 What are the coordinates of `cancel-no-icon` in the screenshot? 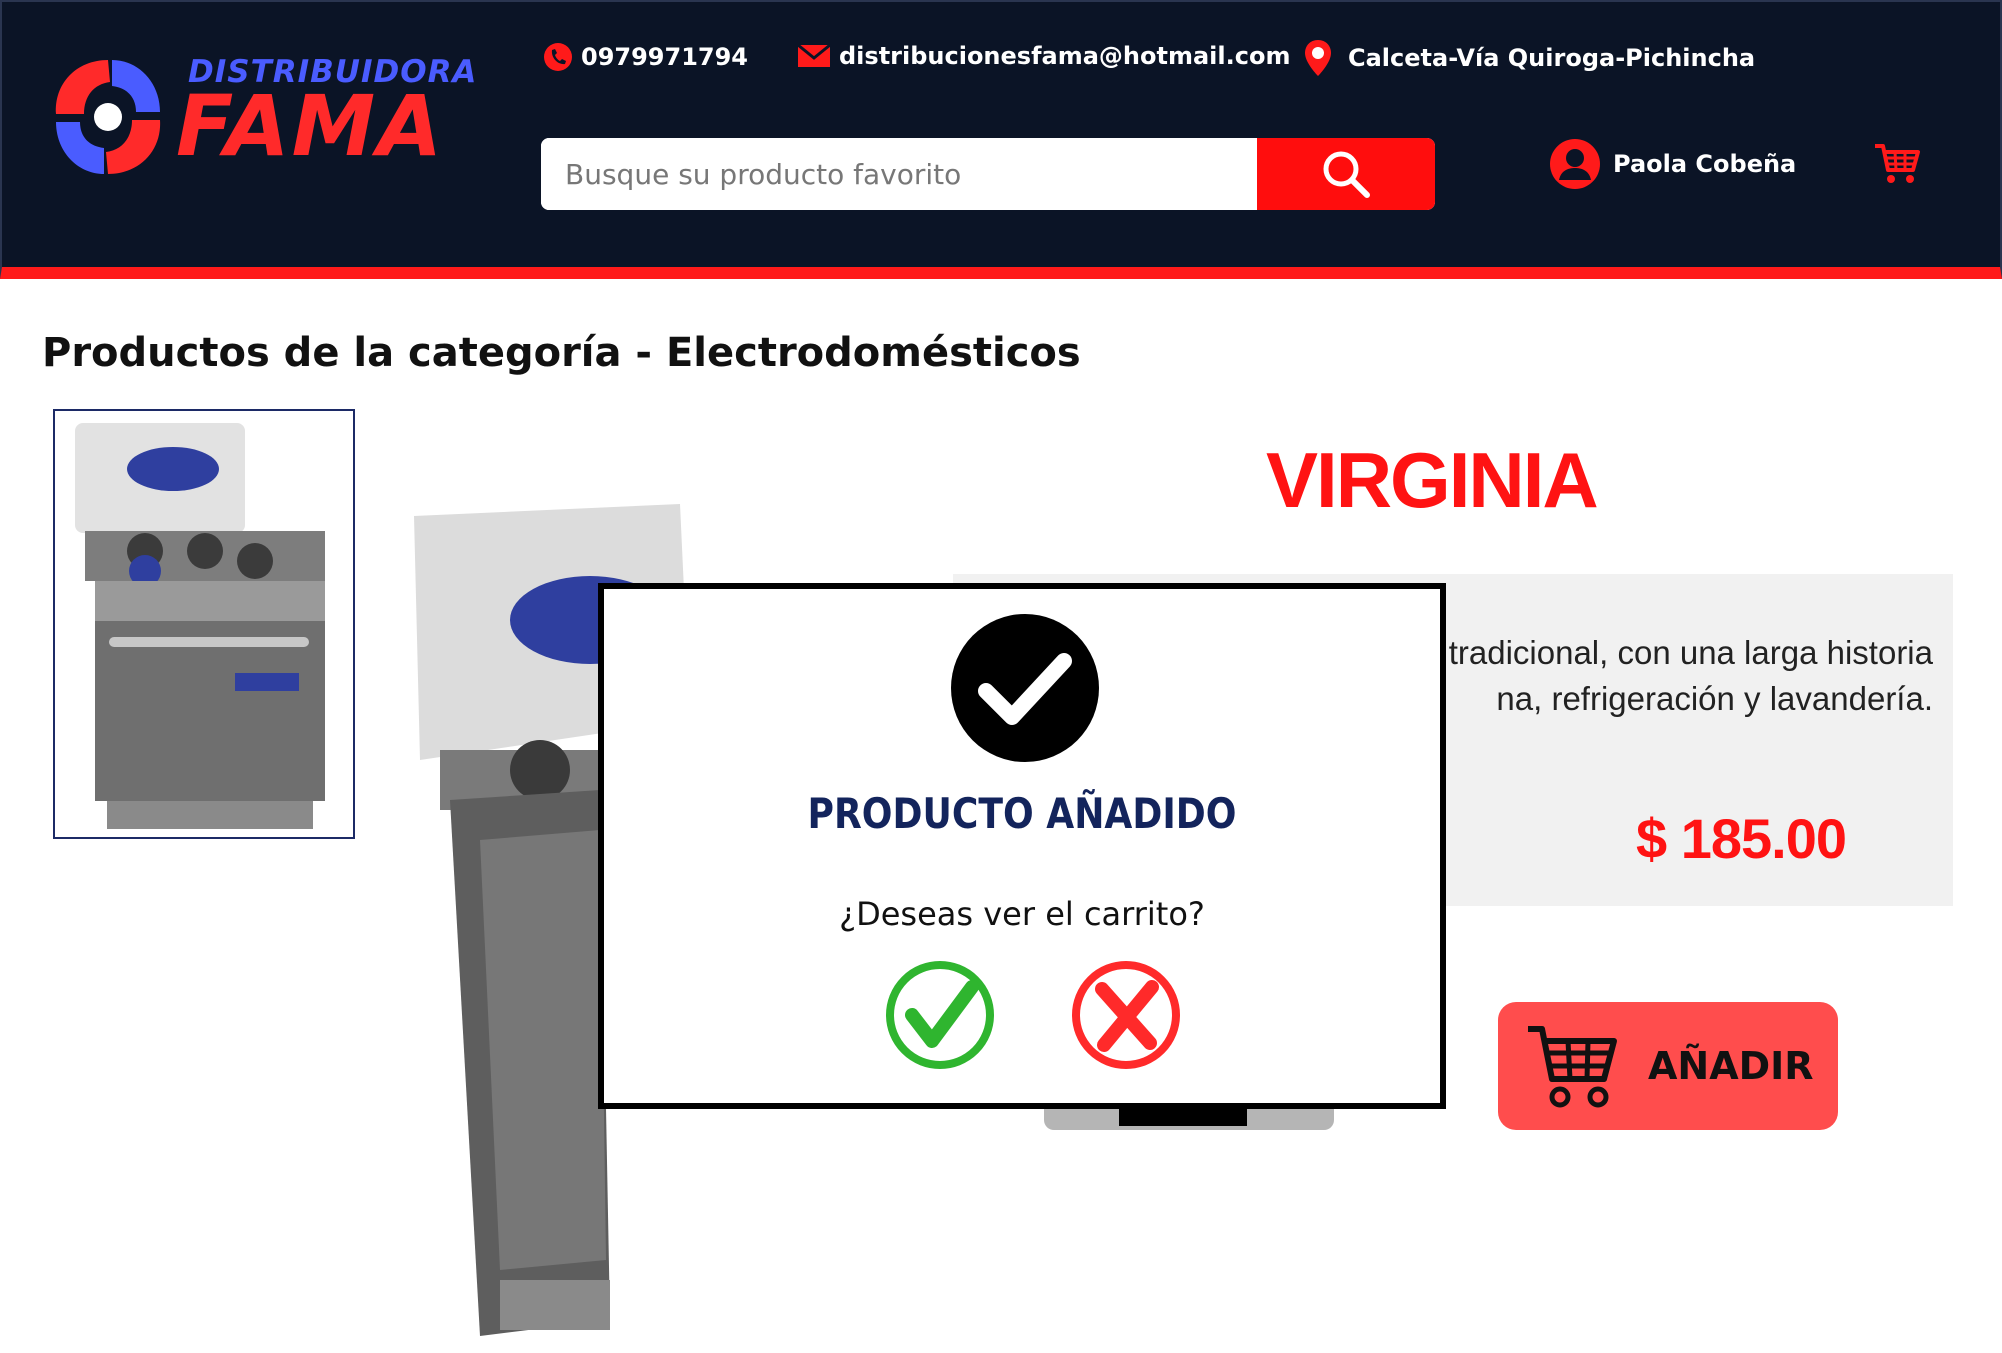 It's located at (1126, 1015).